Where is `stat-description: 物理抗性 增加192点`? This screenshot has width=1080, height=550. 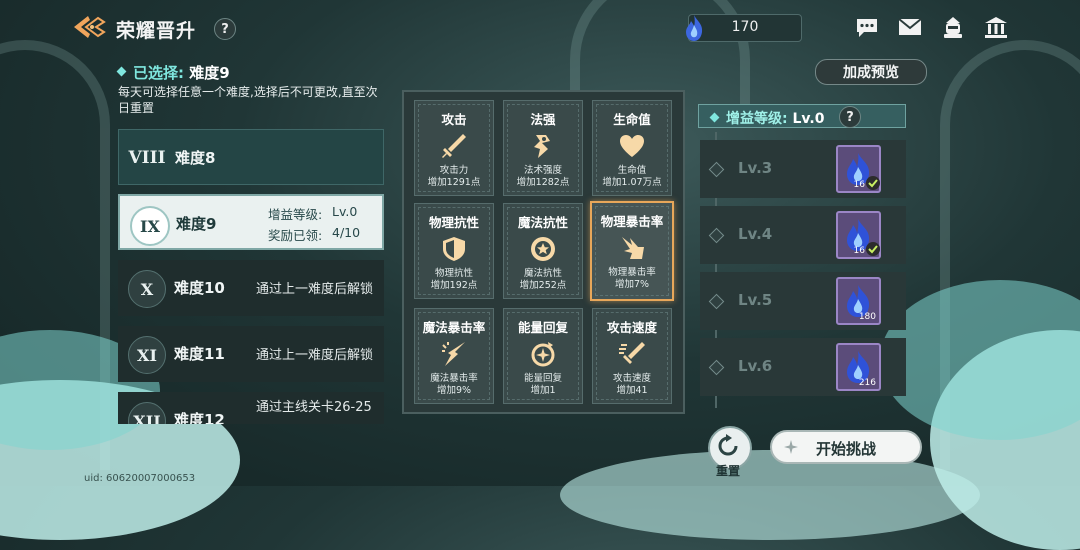
stat-description: 物理抗性 增加192点 is located at coordinates (454, 280).